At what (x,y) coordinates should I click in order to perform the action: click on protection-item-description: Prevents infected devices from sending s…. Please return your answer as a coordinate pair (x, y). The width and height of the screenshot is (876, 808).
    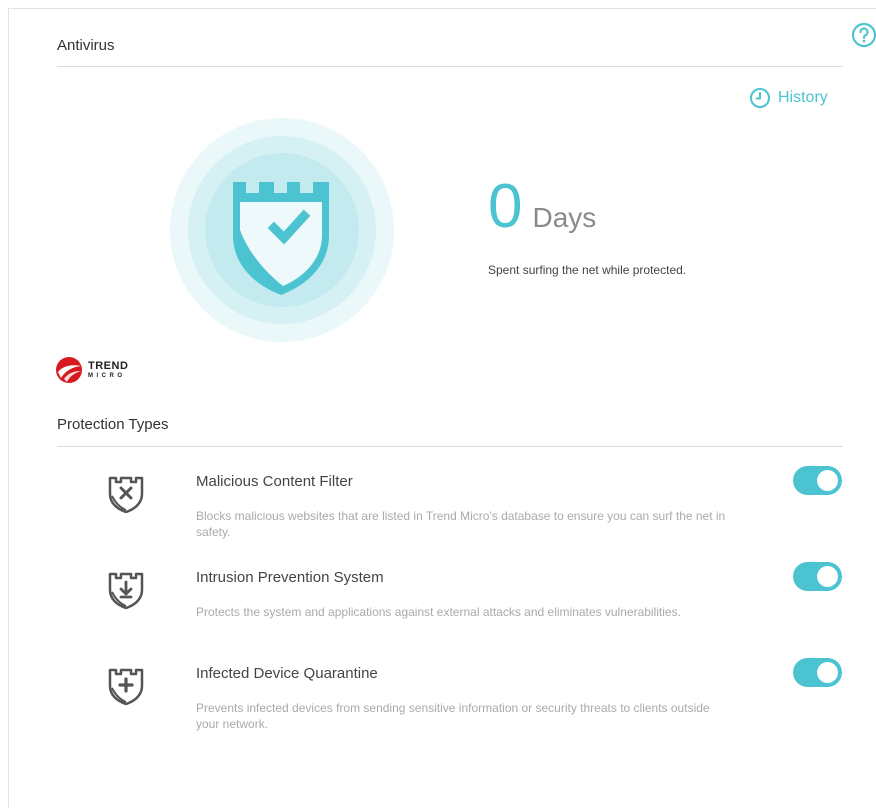
    Looking at the image, I should click on (453, 716).